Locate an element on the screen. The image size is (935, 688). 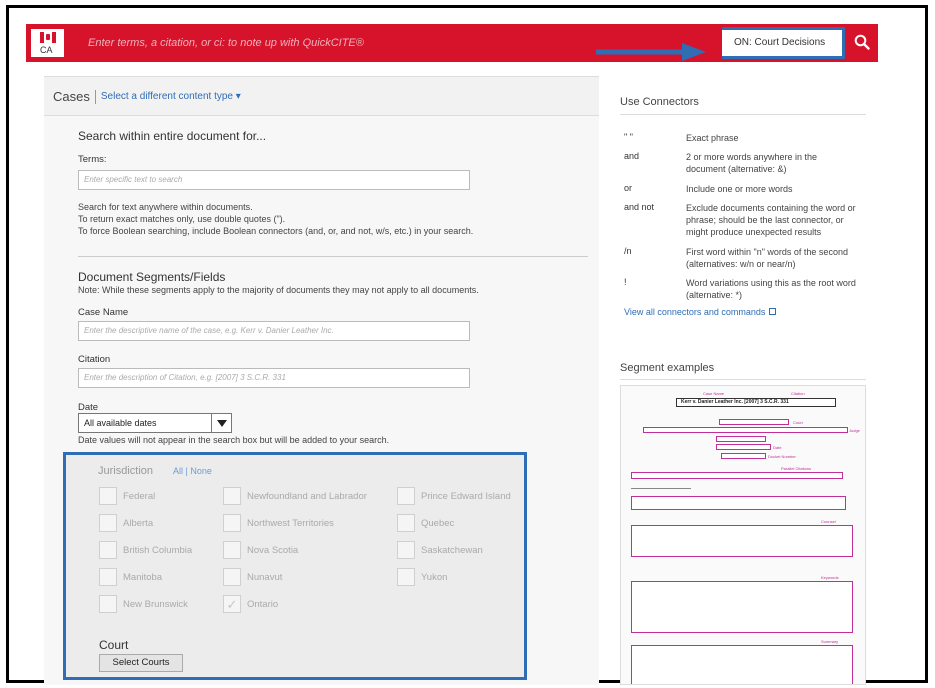
case-name-label: Case Name is located at coordinates (103, 312).